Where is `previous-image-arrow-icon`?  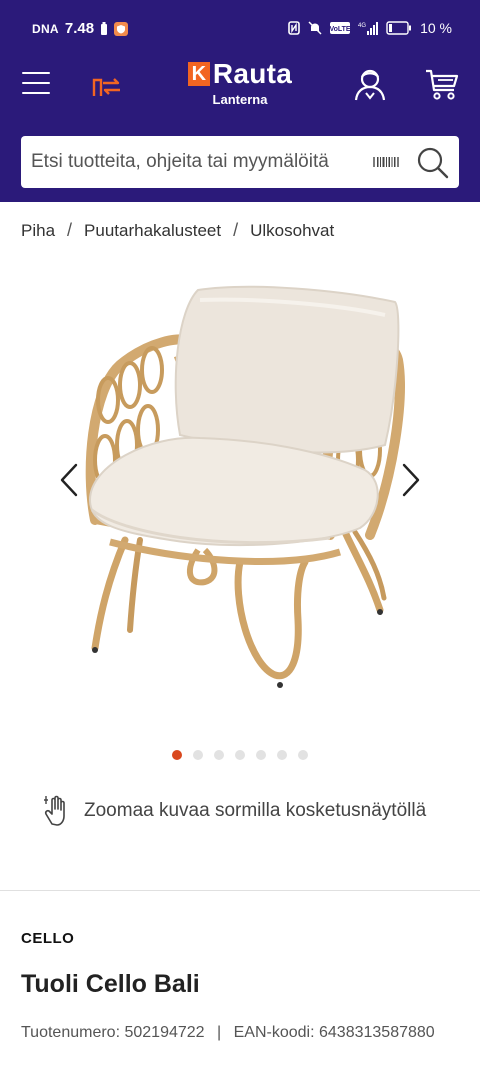
previous-image-arrow-icon is located at coordinates (69, 480).